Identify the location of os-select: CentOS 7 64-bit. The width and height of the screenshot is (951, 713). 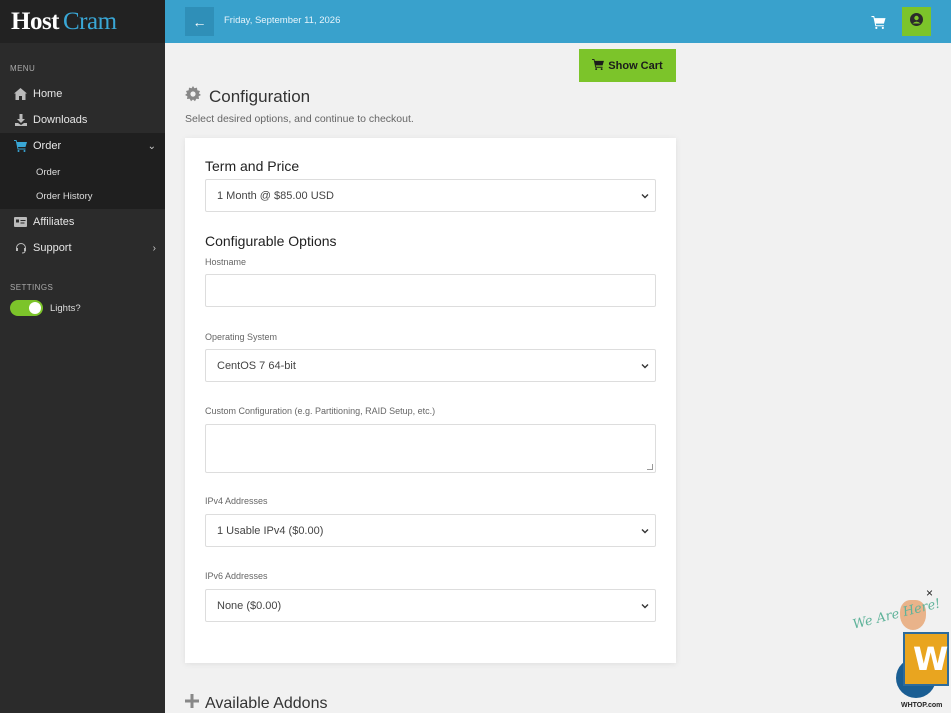
(430, 365).